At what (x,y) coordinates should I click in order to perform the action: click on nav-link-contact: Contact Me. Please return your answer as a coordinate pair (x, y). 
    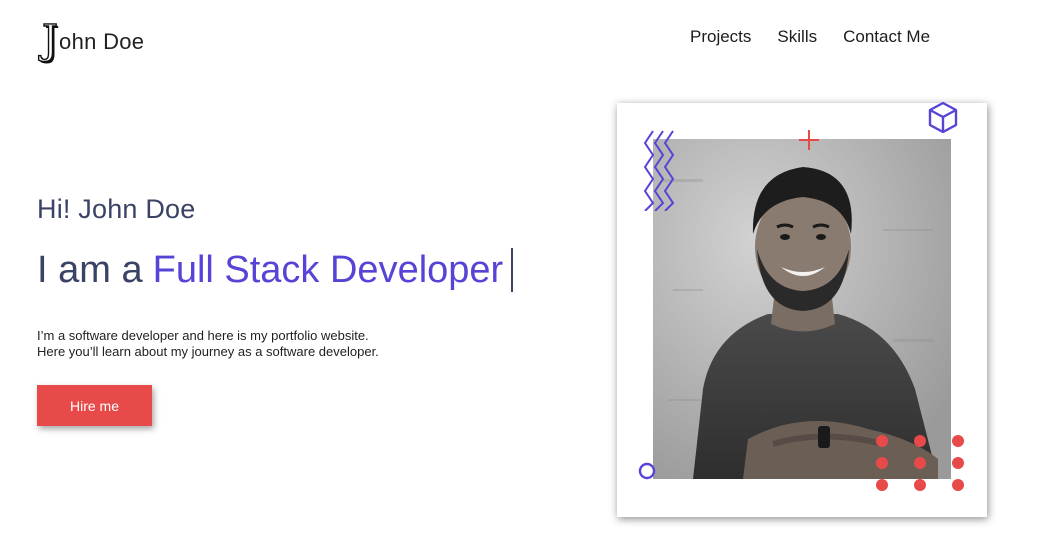
    Looking at the image, I should click on (886, 37).